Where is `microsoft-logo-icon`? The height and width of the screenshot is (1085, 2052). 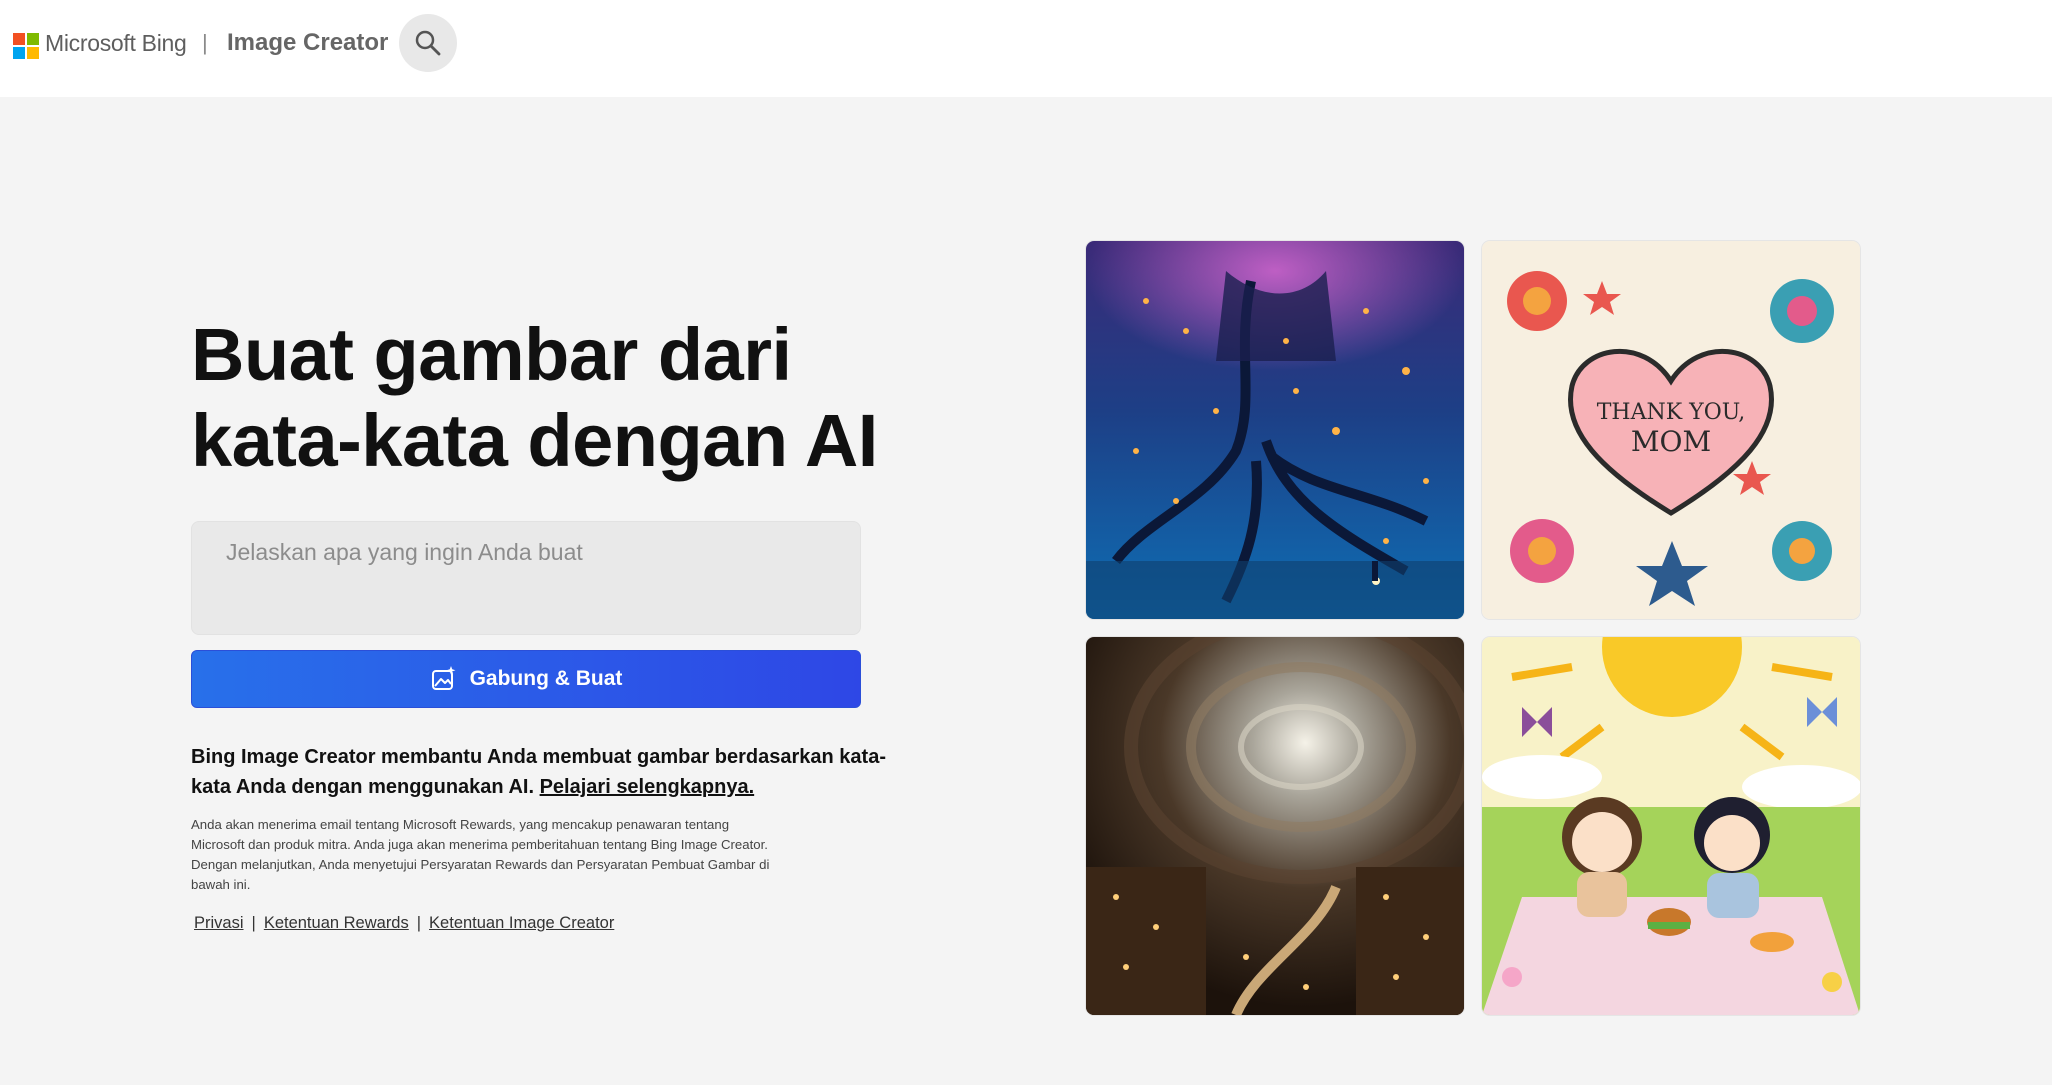 microsoft-logo-icon is located at coordinates (26, 46).